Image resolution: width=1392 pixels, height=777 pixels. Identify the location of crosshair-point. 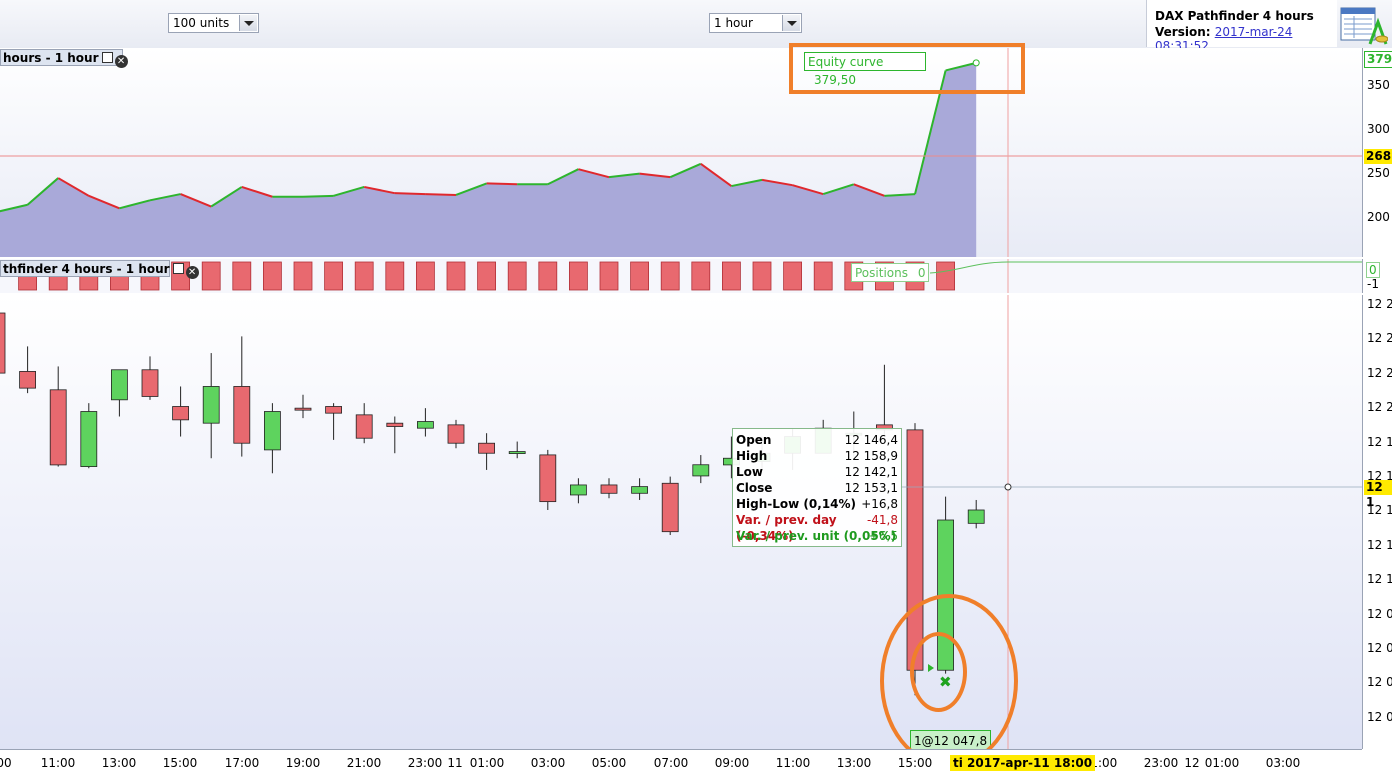
(1008, 487).